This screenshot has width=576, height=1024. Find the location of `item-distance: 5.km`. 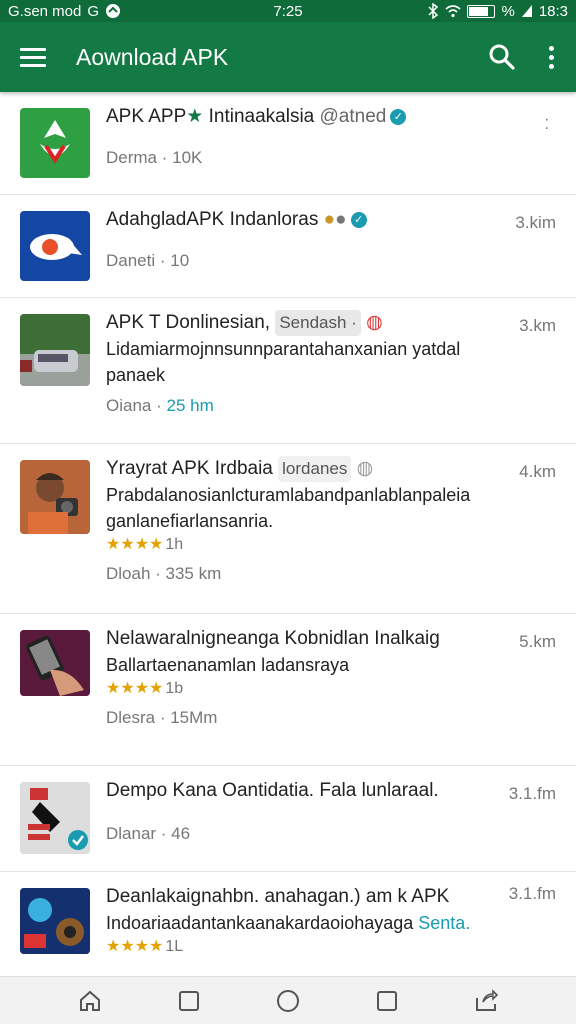

item-distance: 5.km is located at coordinates (537, 641).